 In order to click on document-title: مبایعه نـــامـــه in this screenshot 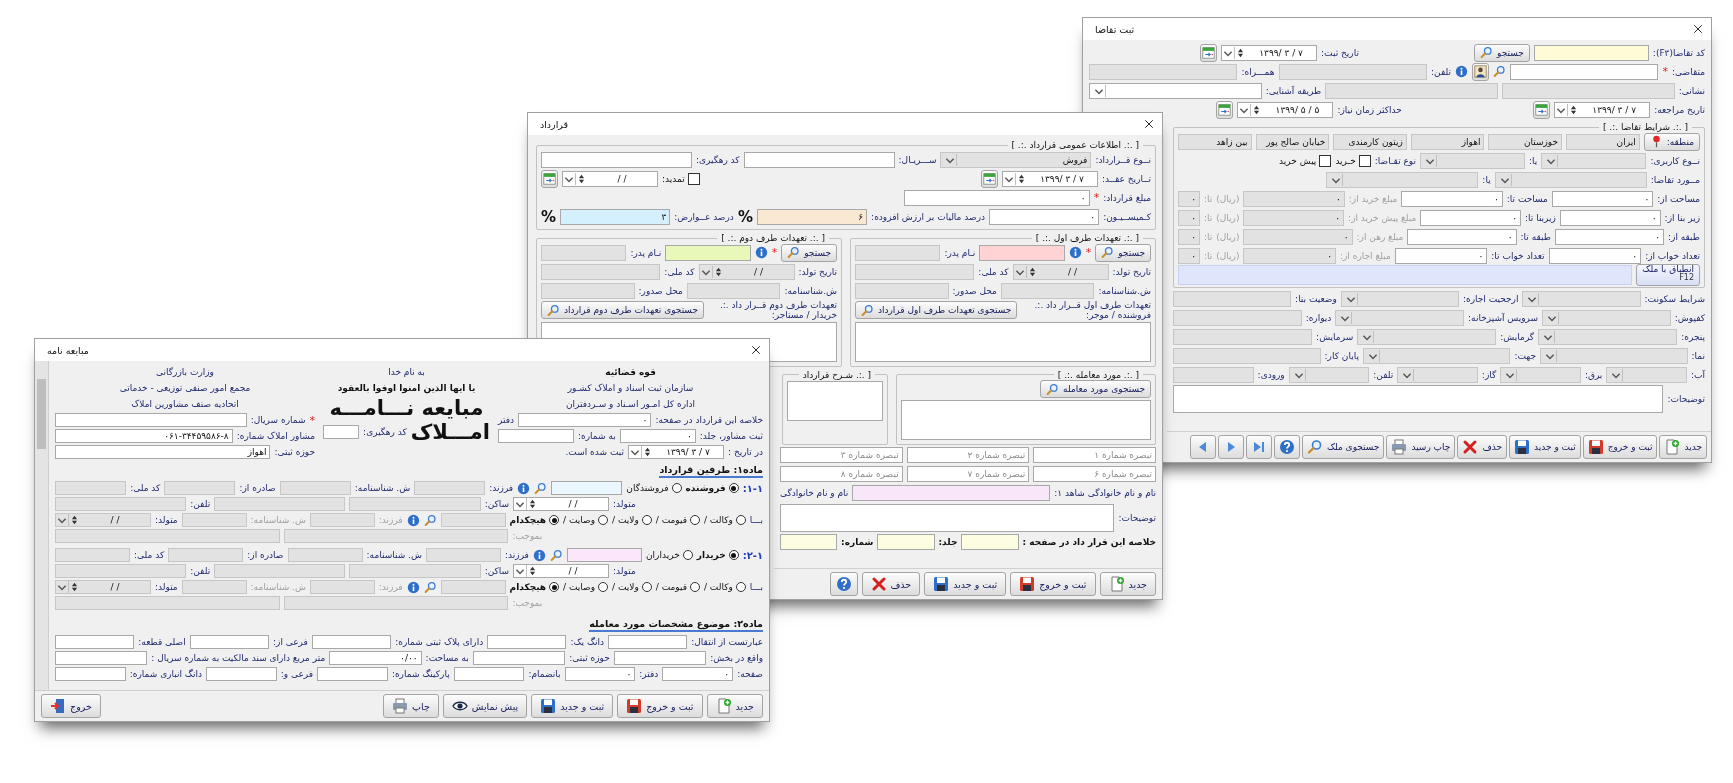, I will do `click(406, 408)`.